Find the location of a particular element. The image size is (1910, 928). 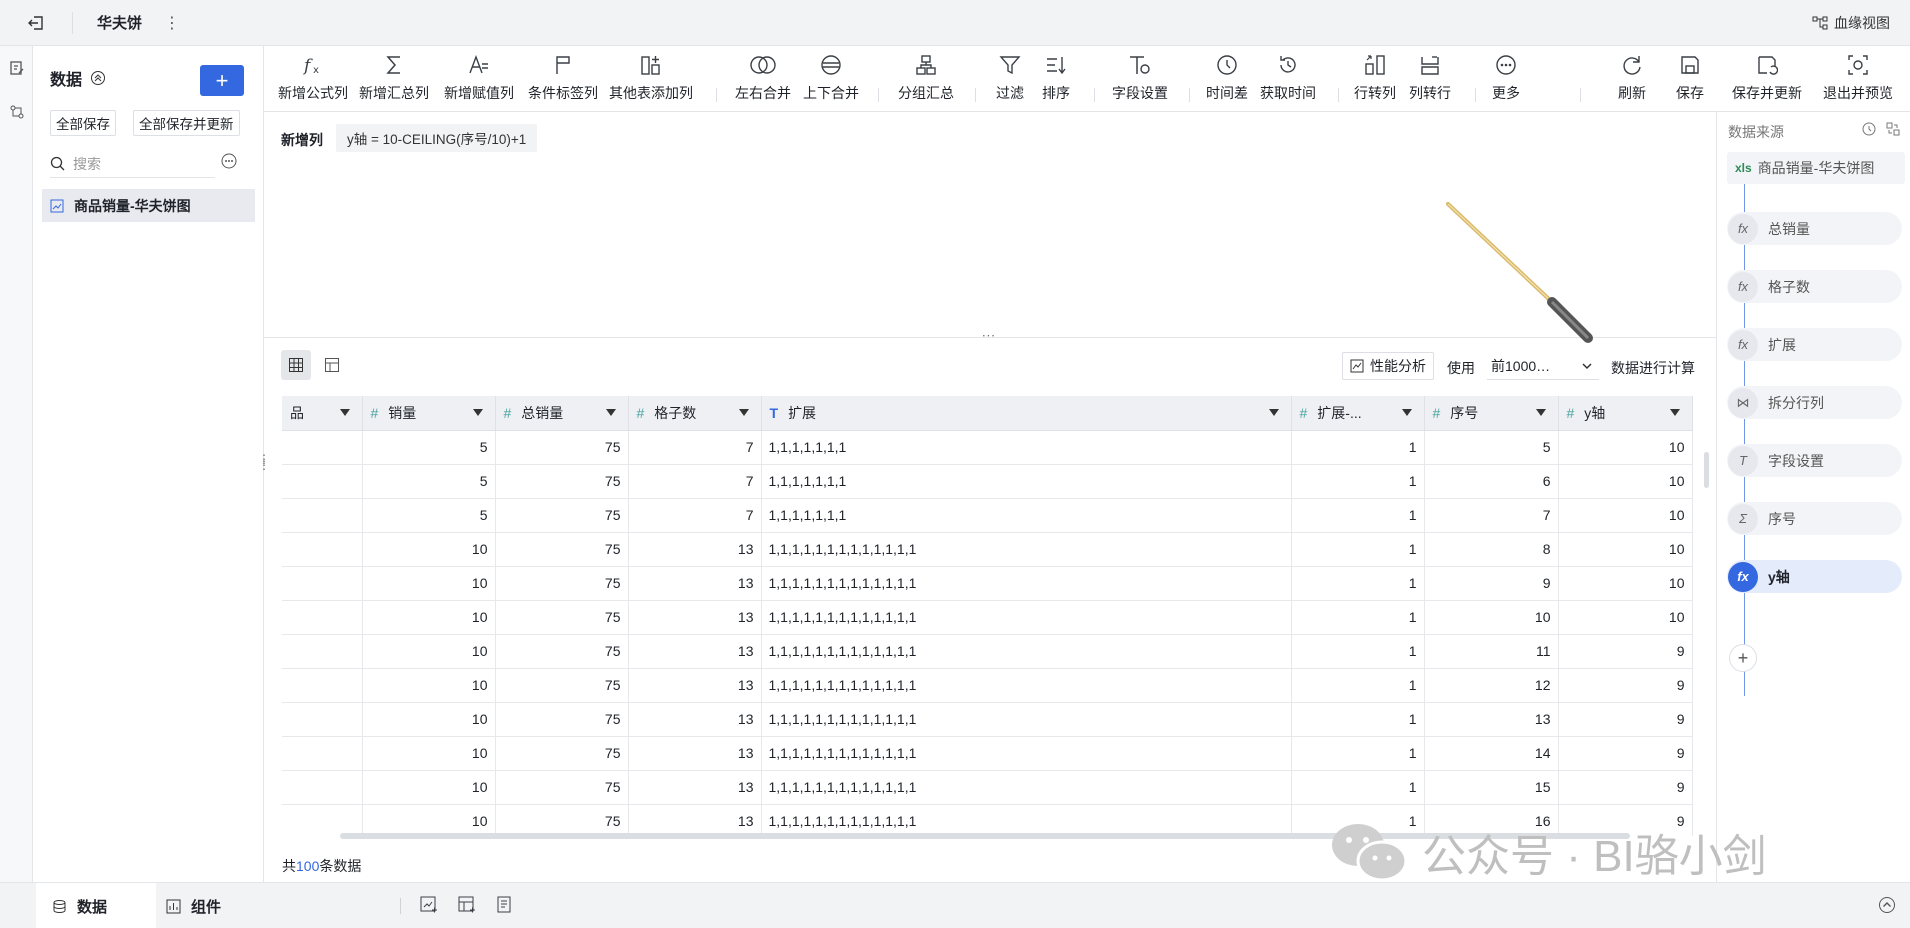

table-cell: 15 is located at coordinates (1491, 787).